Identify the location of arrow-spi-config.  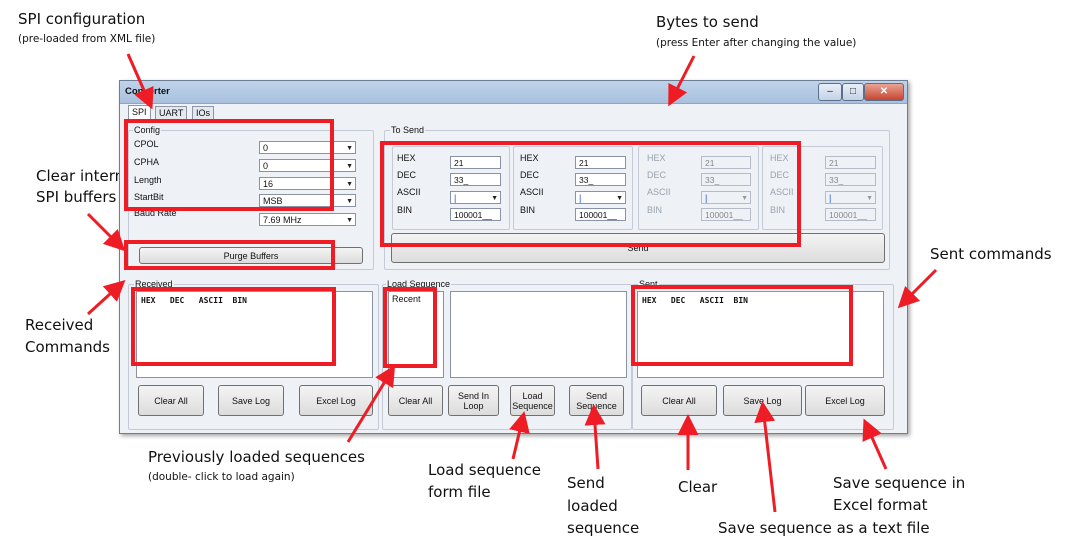
(140, 81).